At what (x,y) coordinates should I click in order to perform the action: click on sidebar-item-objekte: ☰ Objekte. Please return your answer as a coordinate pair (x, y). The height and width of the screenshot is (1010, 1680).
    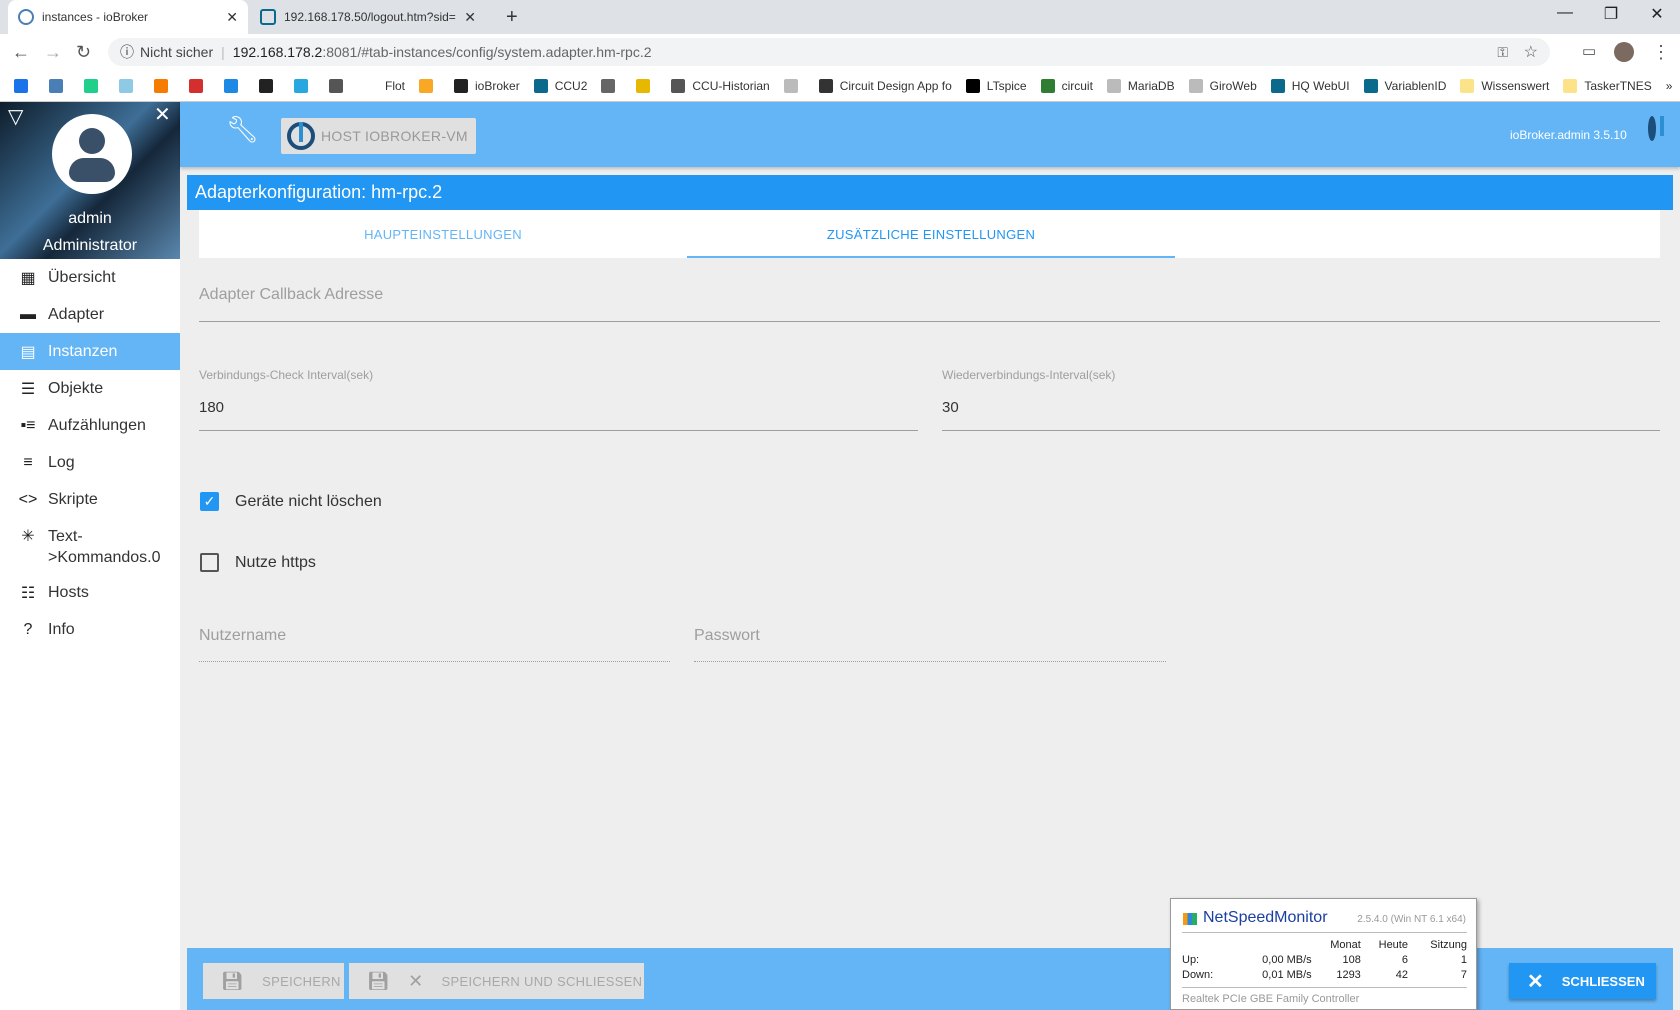
    Looking at the image, I should click on (90, 388).